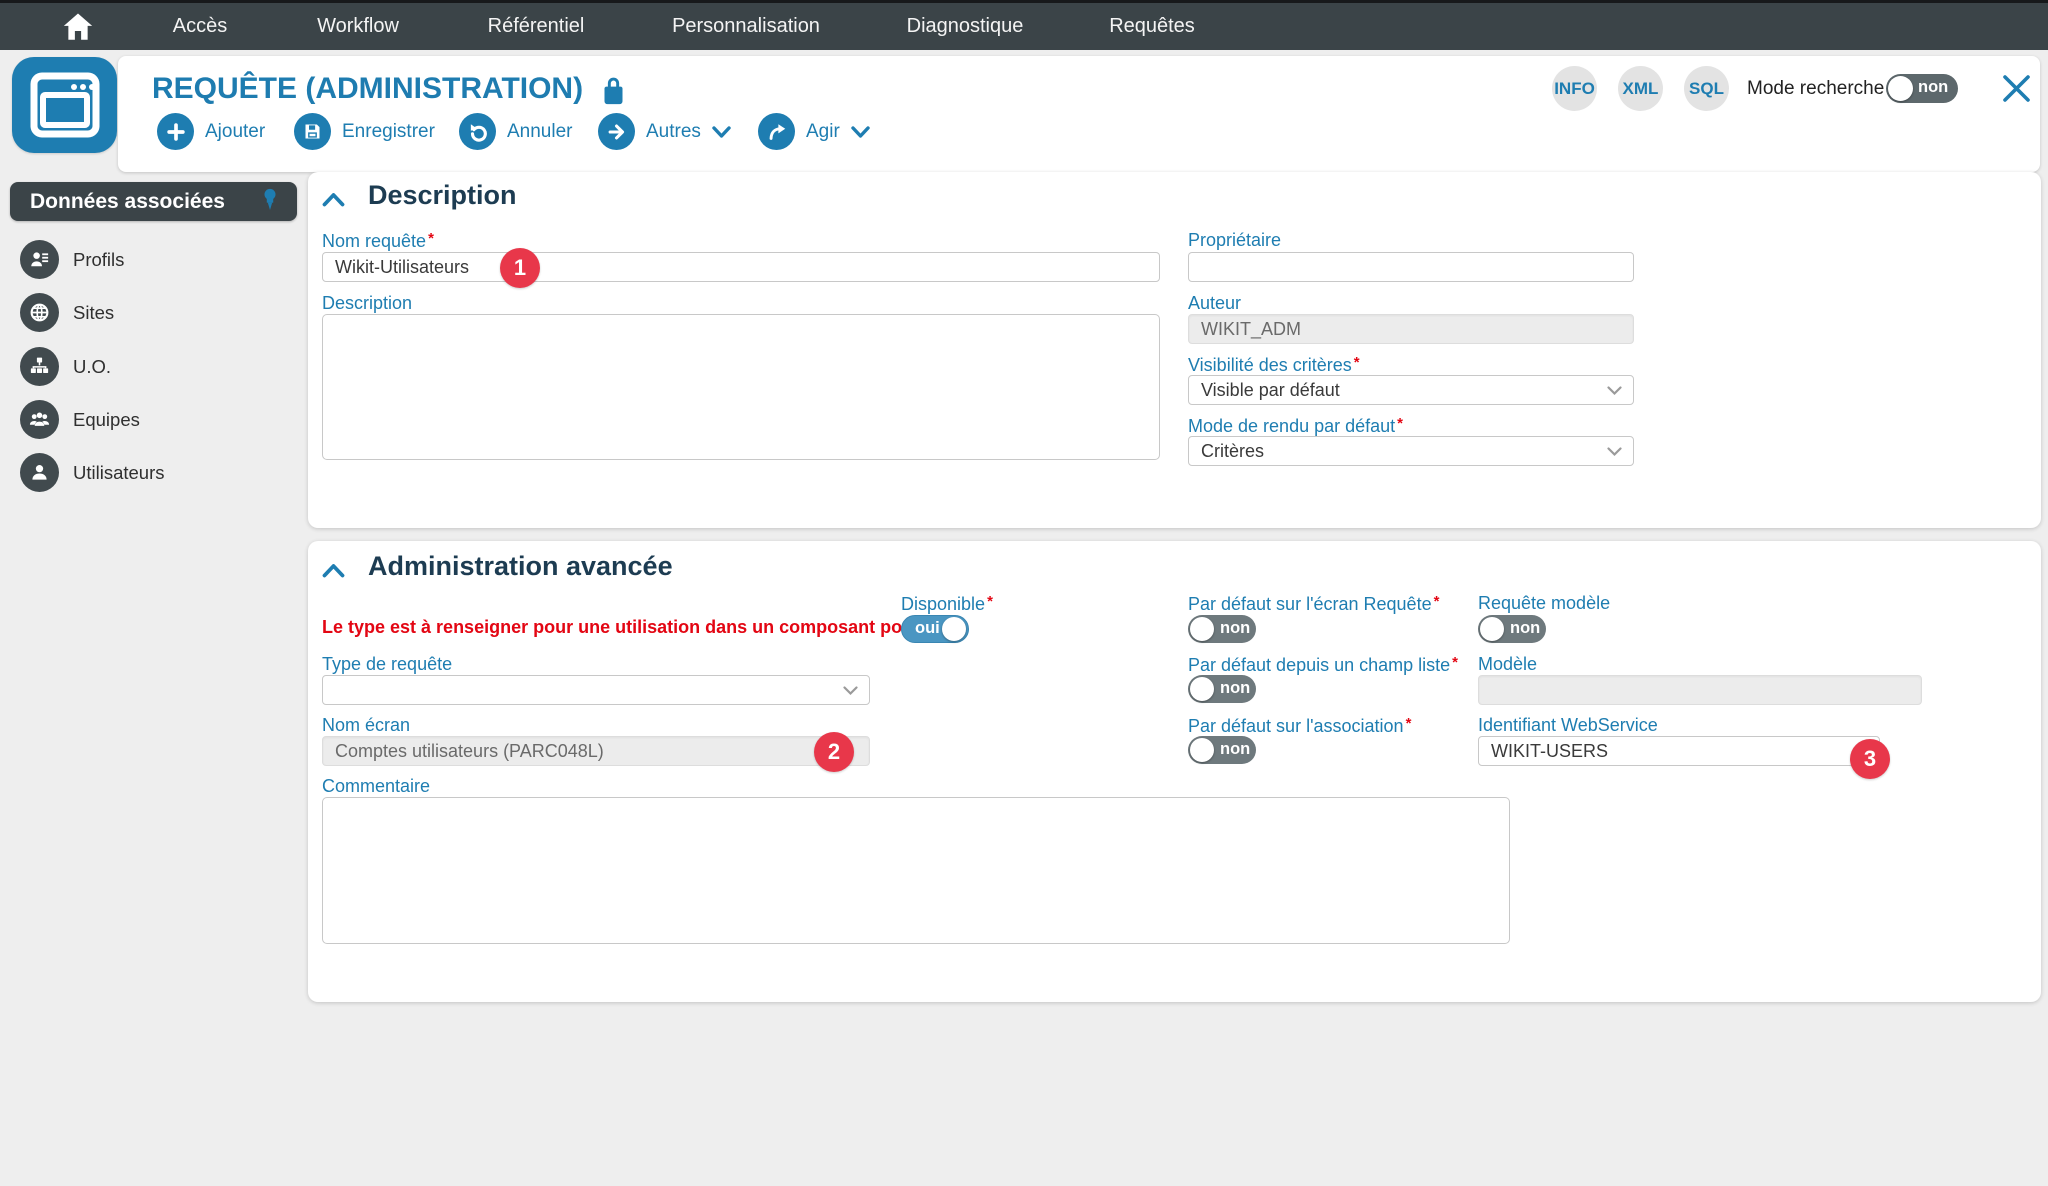 The image size is (2048, 1186). I want to click on ajouter-button: Ajouter, so click(211, 131).